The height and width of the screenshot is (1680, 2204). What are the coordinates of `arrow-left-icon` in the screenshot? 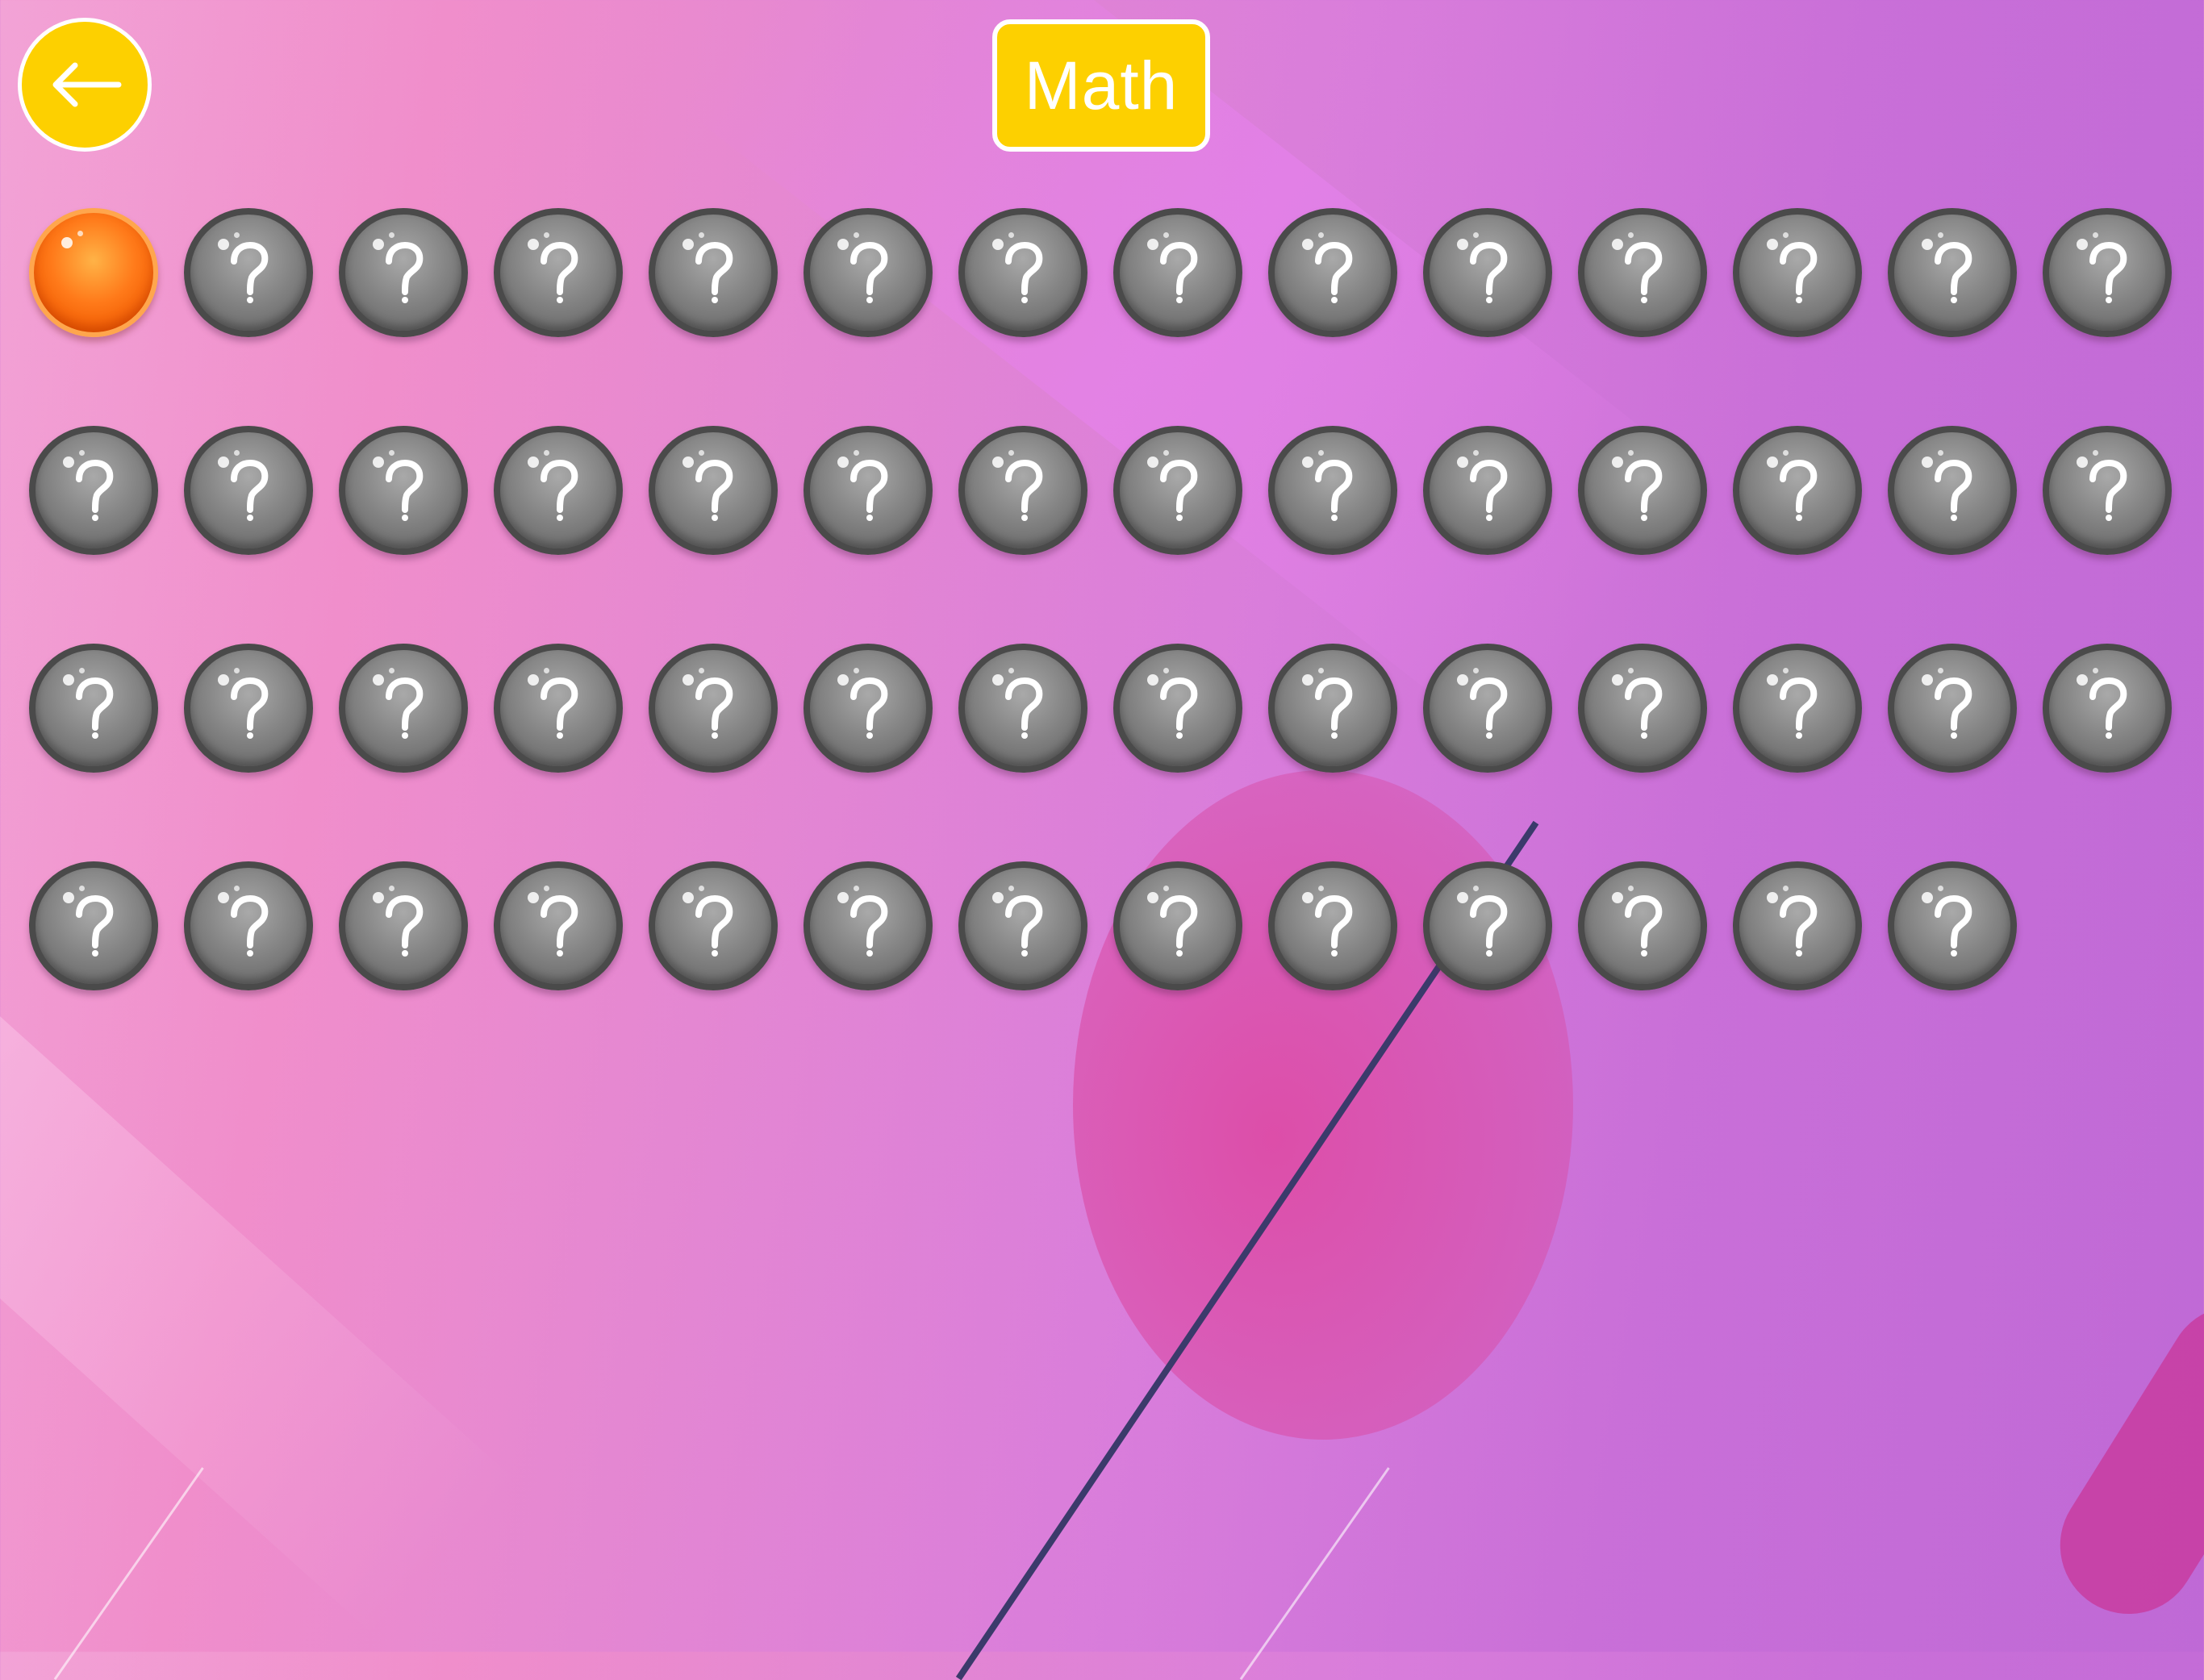 It's located at (87, 85).